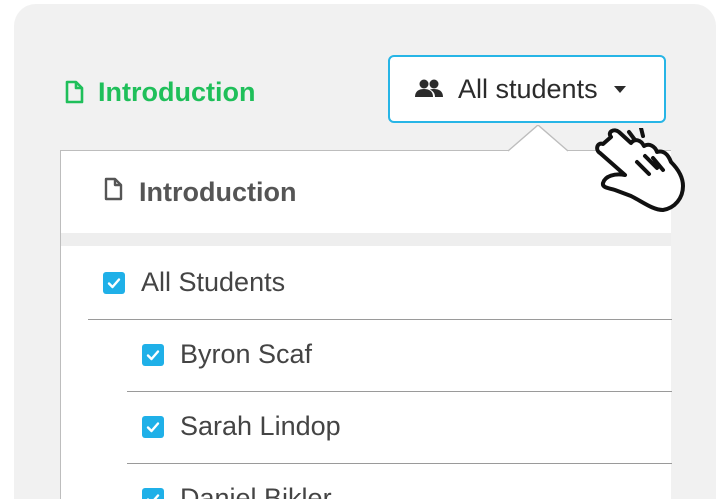  I want to click on student-name: Byron Scaf, so click(246, 354).